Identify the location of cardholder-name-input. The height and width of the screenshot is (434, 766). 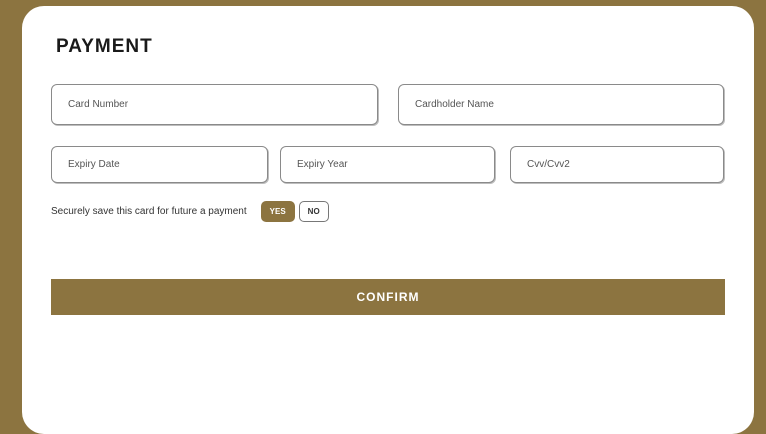
(561, 104).